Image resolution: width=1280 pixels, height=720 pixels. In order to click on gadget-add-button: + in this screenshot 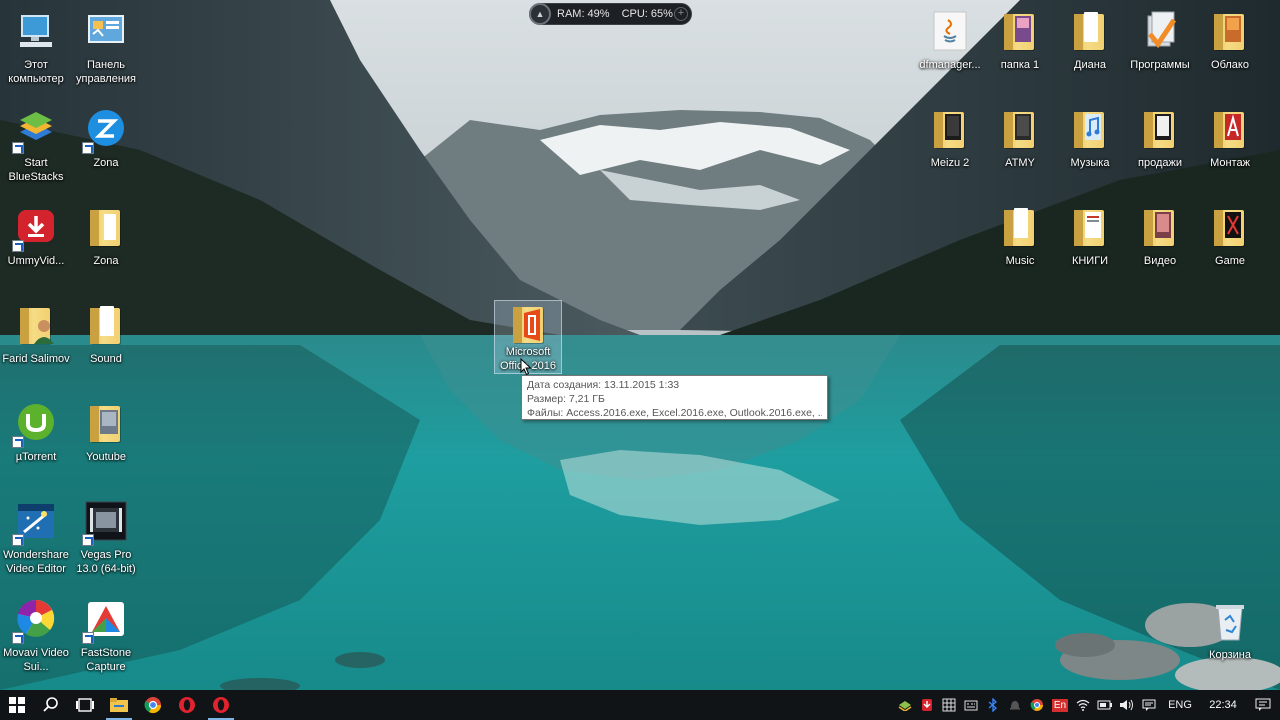, I will do `click(681, 14)`.